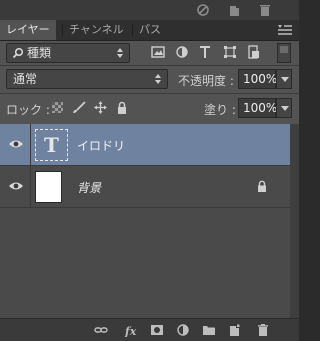  Describe the element at coordinates (28, 30) in the screenshot. I see `tab-layers: レイヤー` at that location.